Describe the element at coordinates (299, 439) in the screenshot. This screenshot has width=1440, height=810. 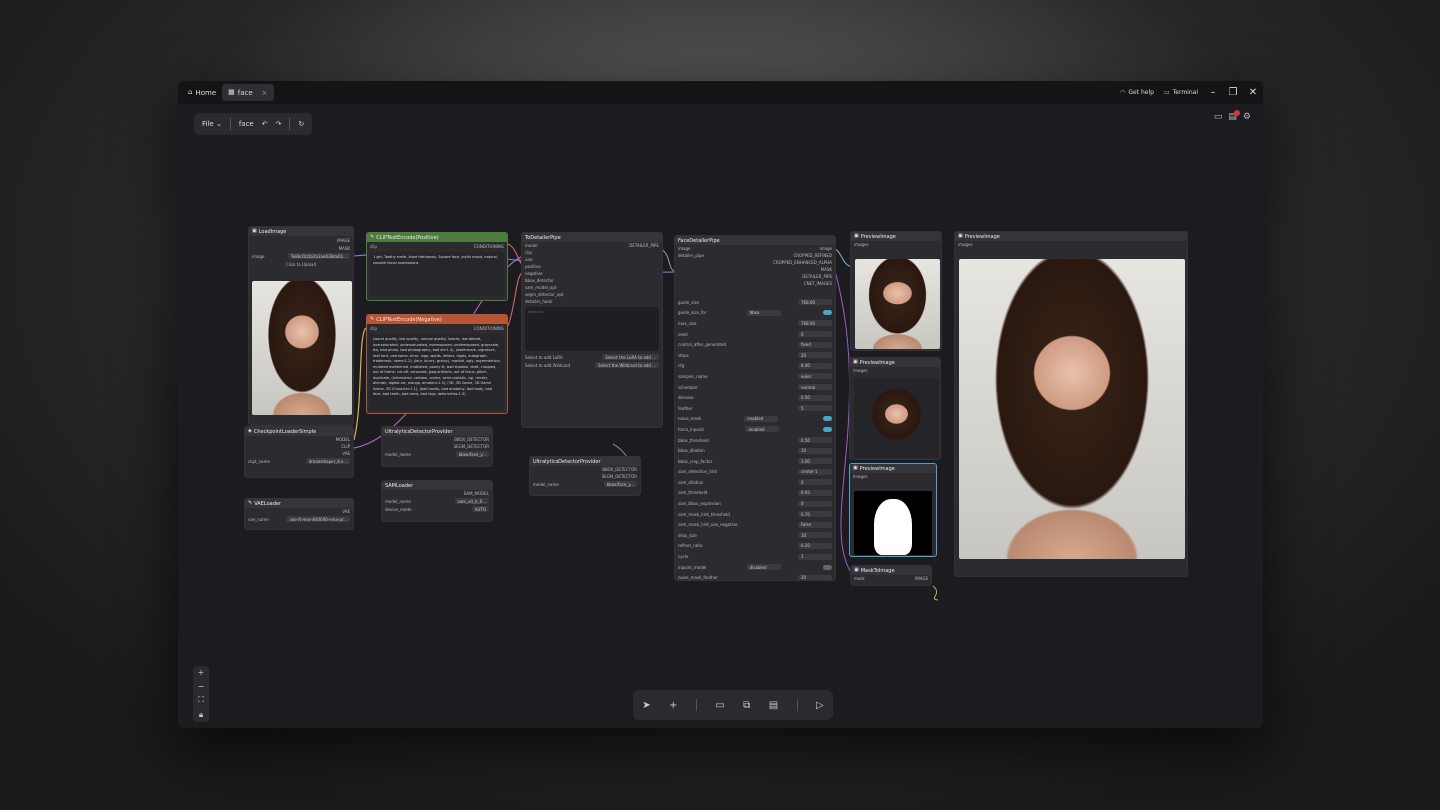
I see `output-slot: MODEL` at that location.